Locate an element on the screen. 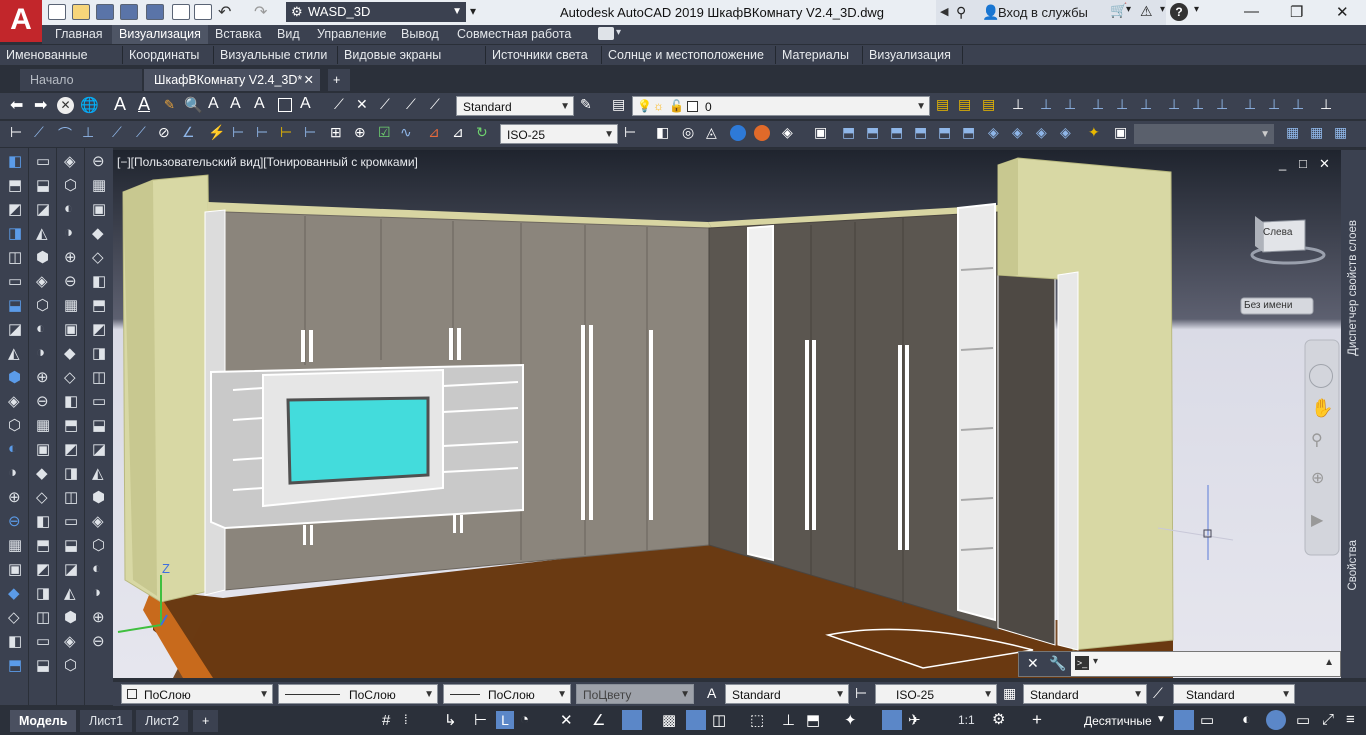  viewport-restore-button: □ is located at coordinates (1303, 163).